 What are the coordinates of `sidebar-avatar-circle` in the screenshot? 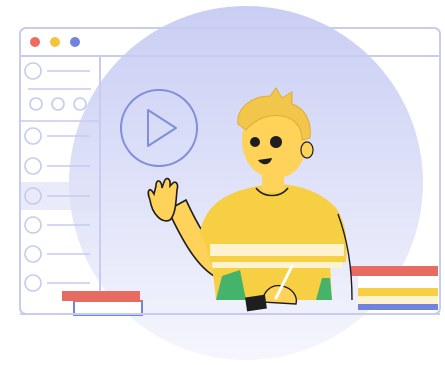 It's located at (33, 71).